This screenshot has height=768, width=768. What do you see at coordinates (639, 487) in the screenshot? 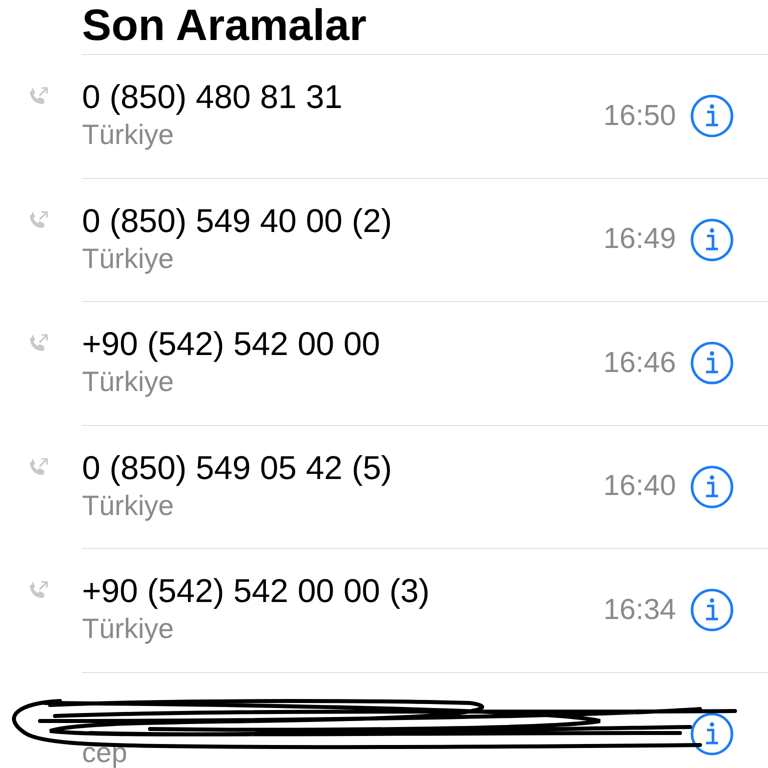
I see `call-time: 16:40` at bounding box center [639, 487].